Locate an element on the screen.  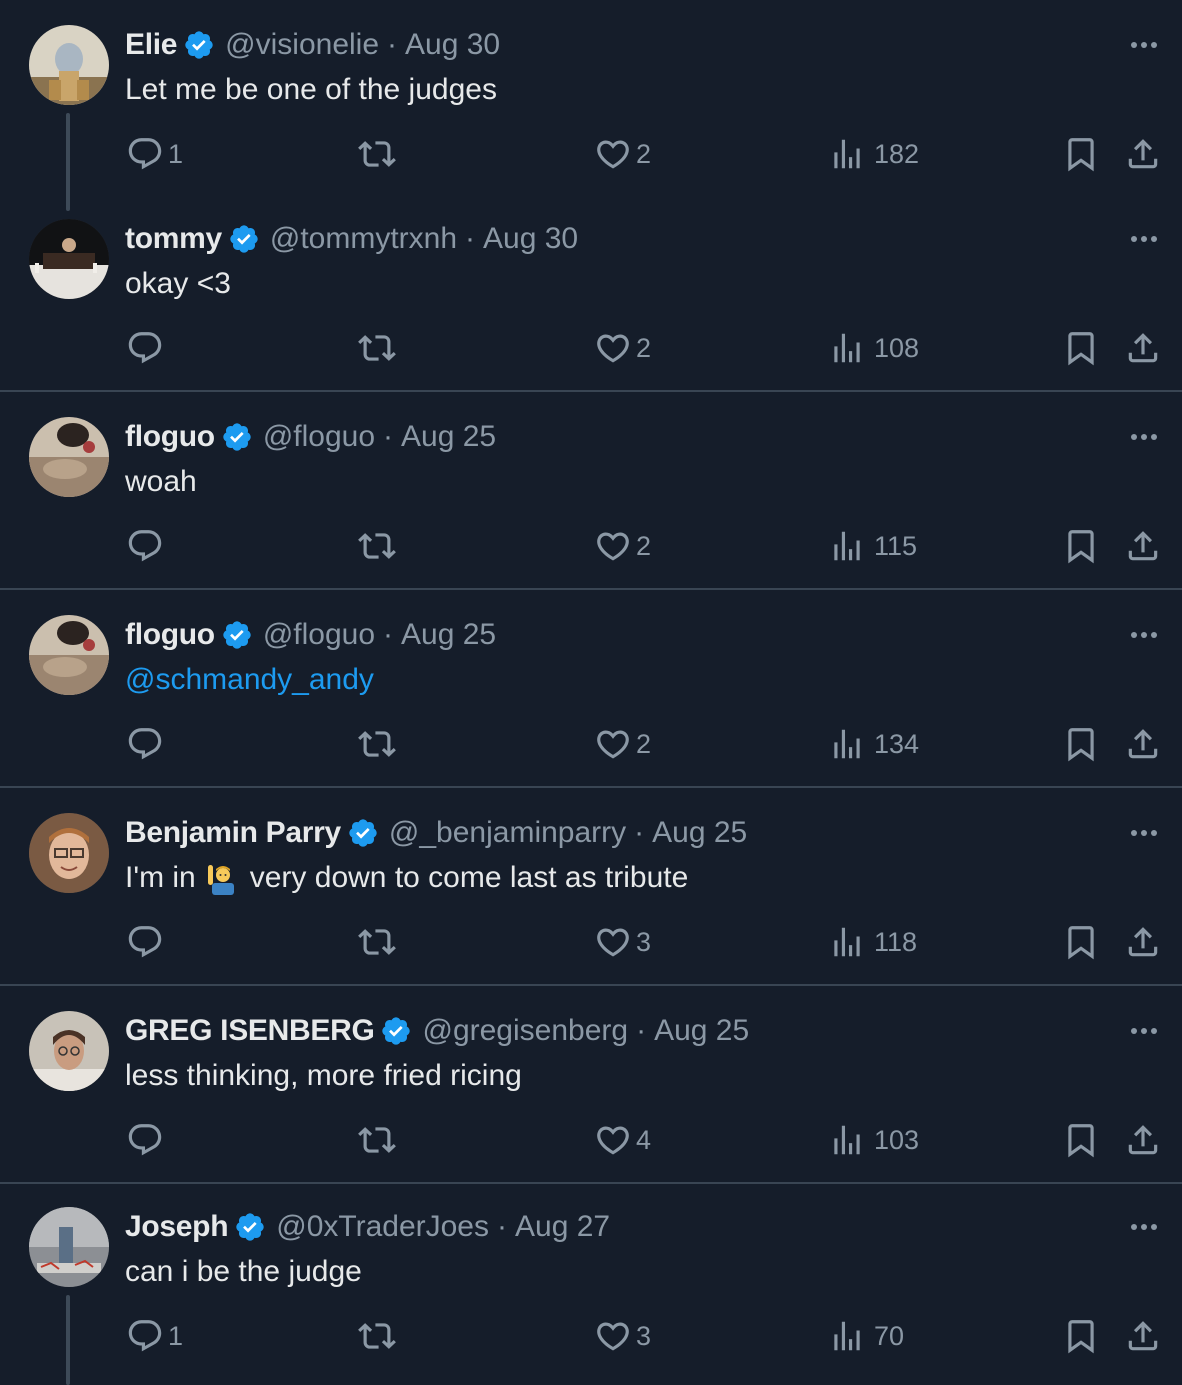
tweet-header: tommy @tommytrxnh · Aug 30 is located at coordinates (351, 239).